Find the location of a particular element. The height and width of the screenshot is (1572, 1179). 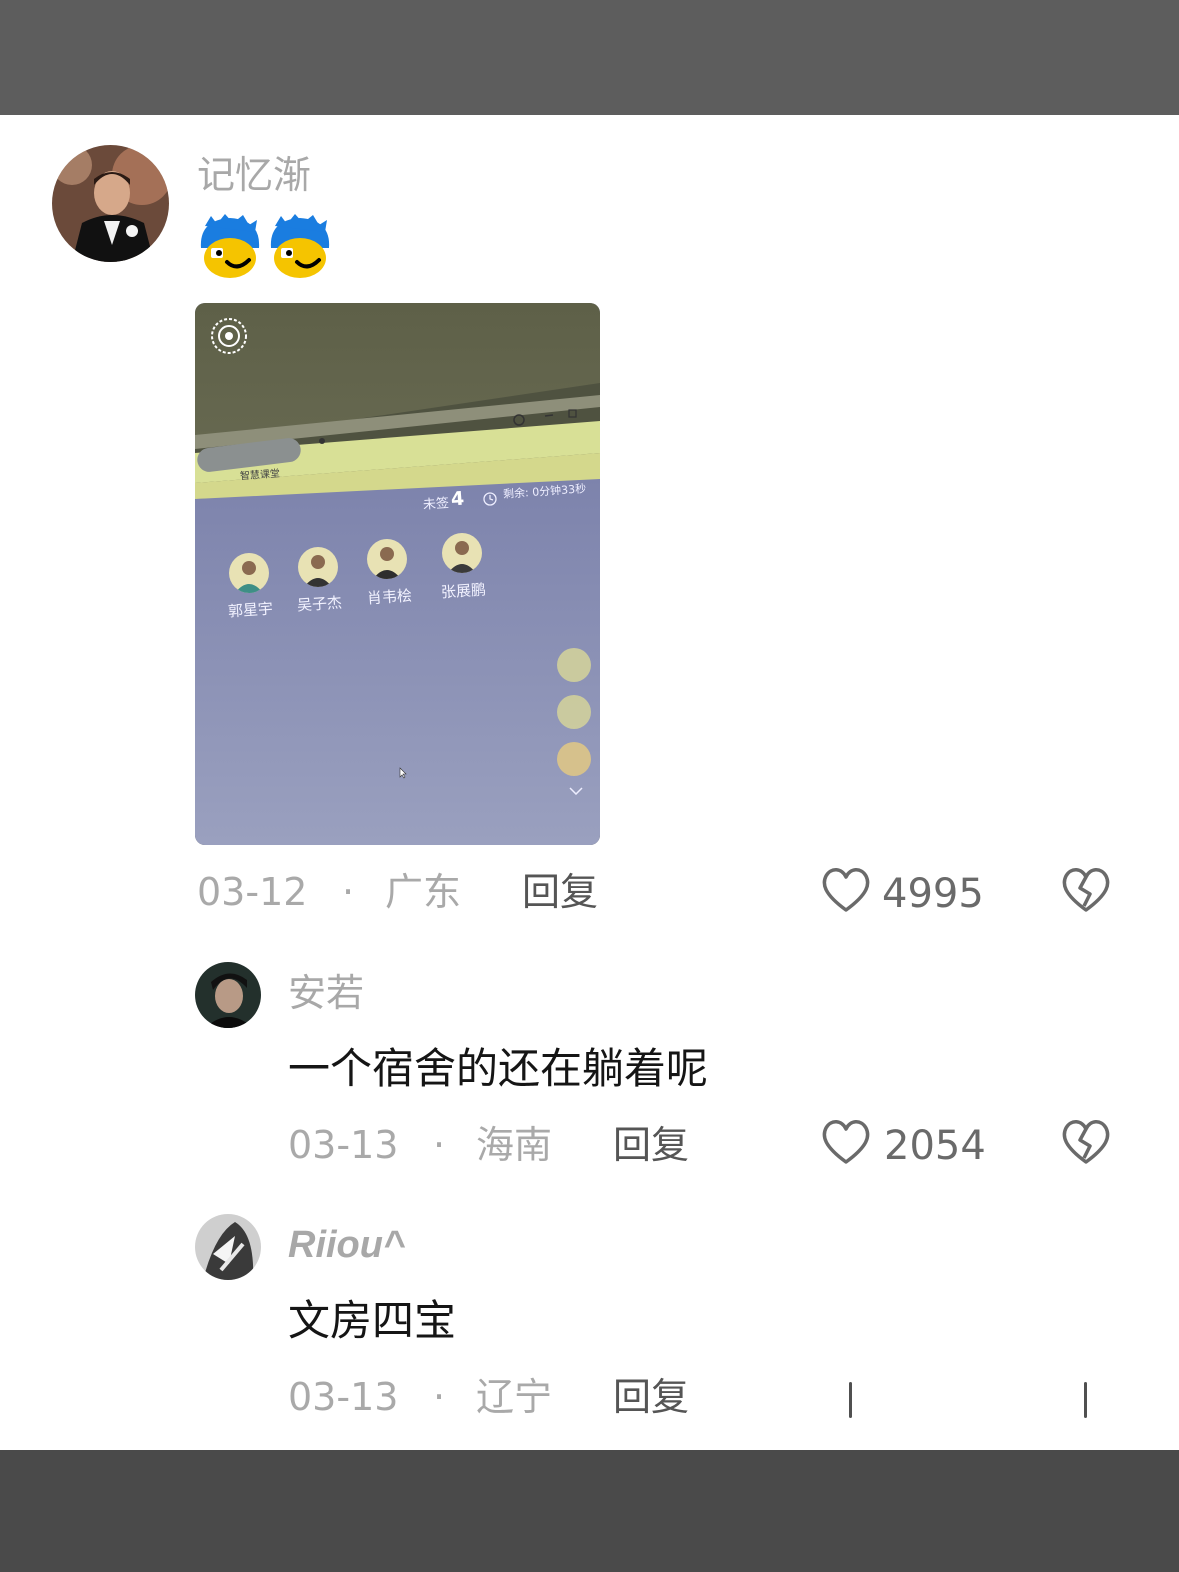

comment-location: 广东 is located at coordinates (423, 892).